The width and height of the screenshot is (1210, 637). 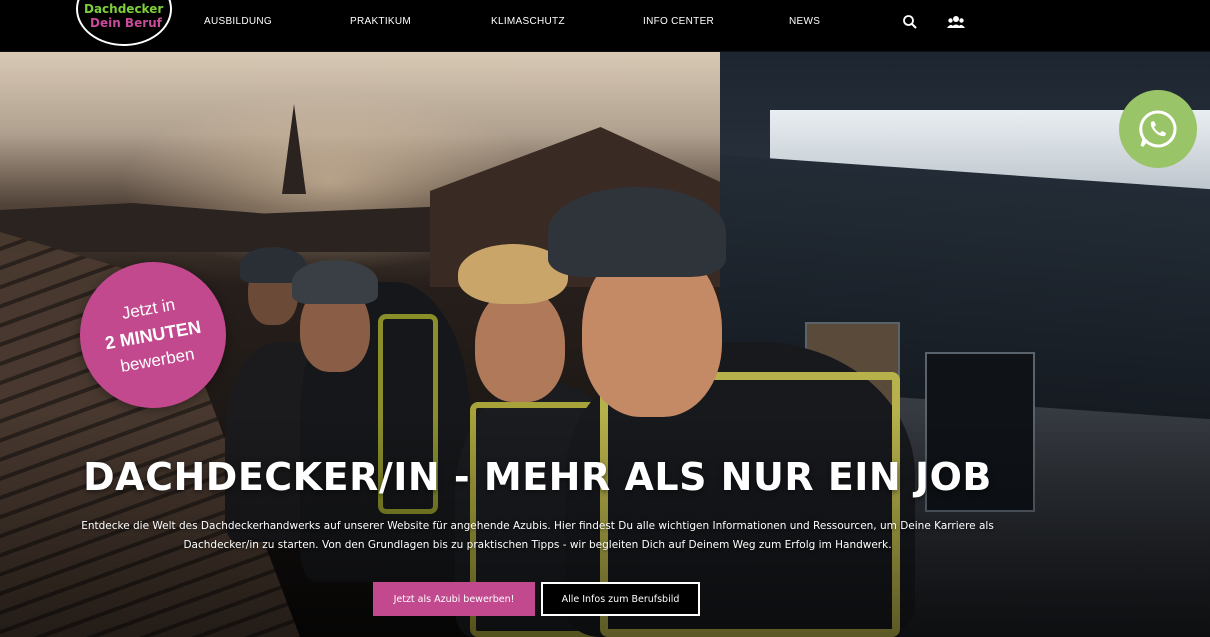 What do you see at coordinates (126, 23) in the screenshot?
I see `logo-text-line2: Dein Beruf` at bounding box center [126, 23].